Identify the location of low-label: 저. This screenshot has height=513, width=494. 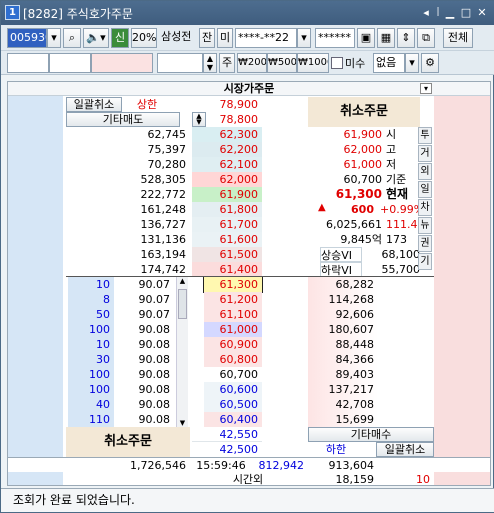
(391, 164).